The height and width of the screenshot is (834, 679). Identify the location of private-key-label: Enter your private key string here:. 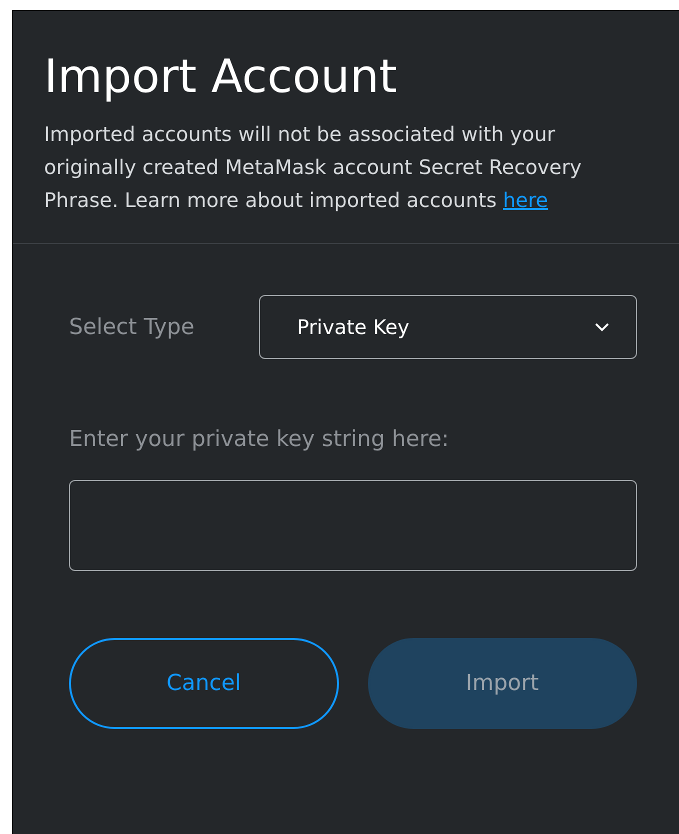
(259, 440).